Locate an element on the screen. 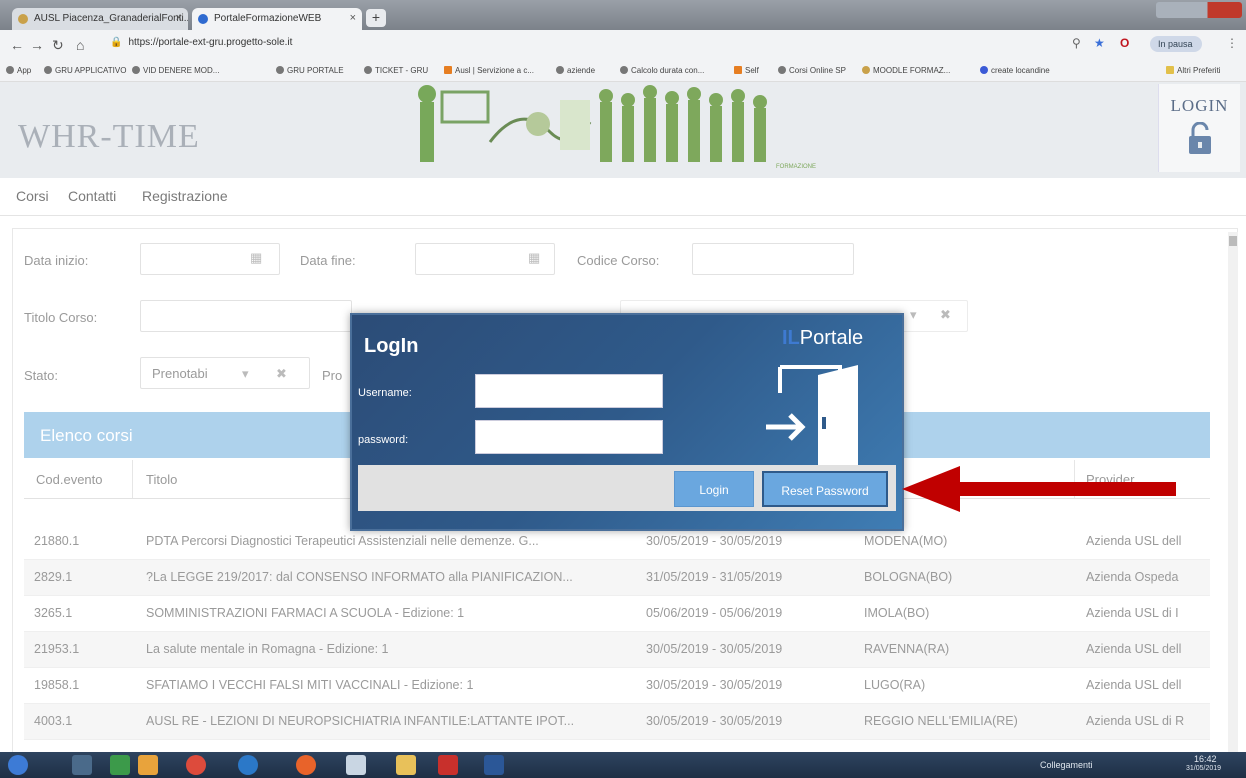  window-controls is located at coordinates (1199, 10).